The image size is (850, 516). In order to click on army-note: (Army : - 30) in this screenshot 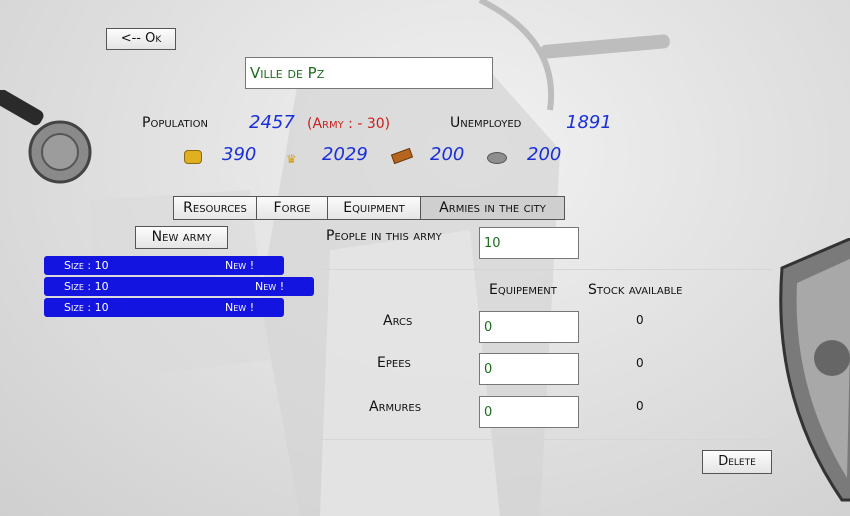, I will do `click(349, 124)`.